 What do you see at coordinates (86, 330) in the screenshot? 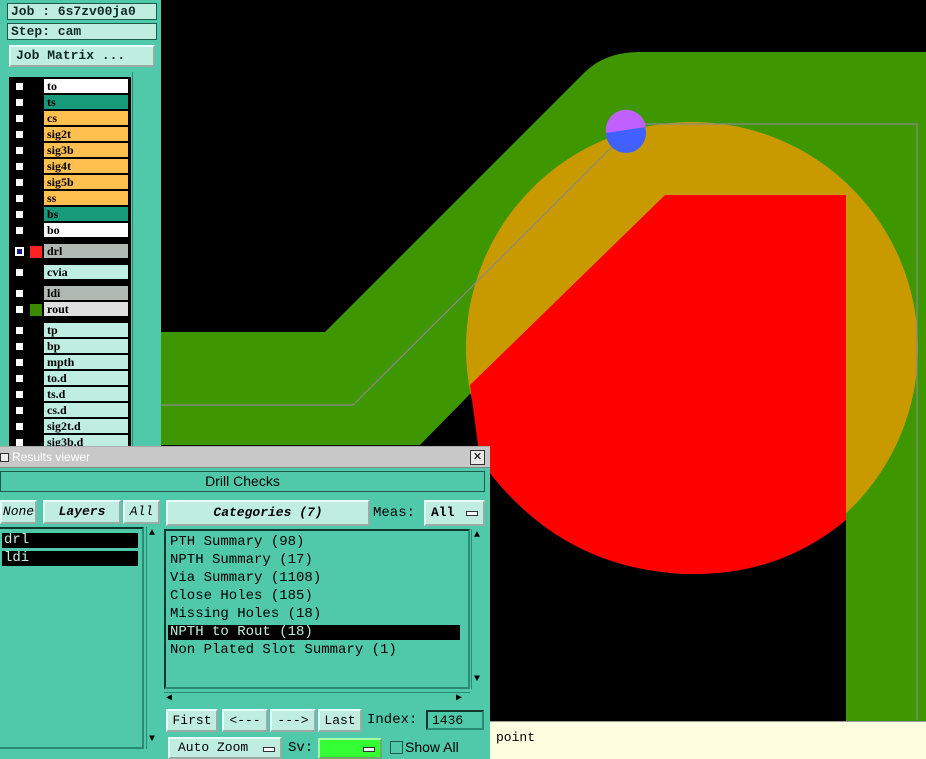
I see `layer-name: tp` at bounding box center [86, 330].